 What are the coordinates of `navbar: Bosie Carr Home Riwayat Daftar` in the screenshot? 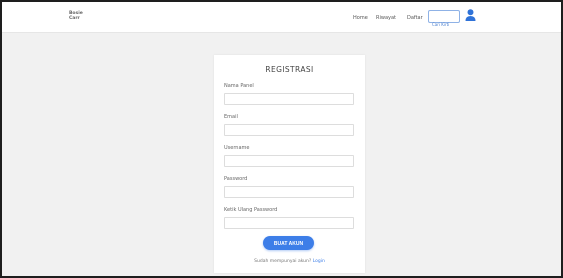 It's located at (281, 17).